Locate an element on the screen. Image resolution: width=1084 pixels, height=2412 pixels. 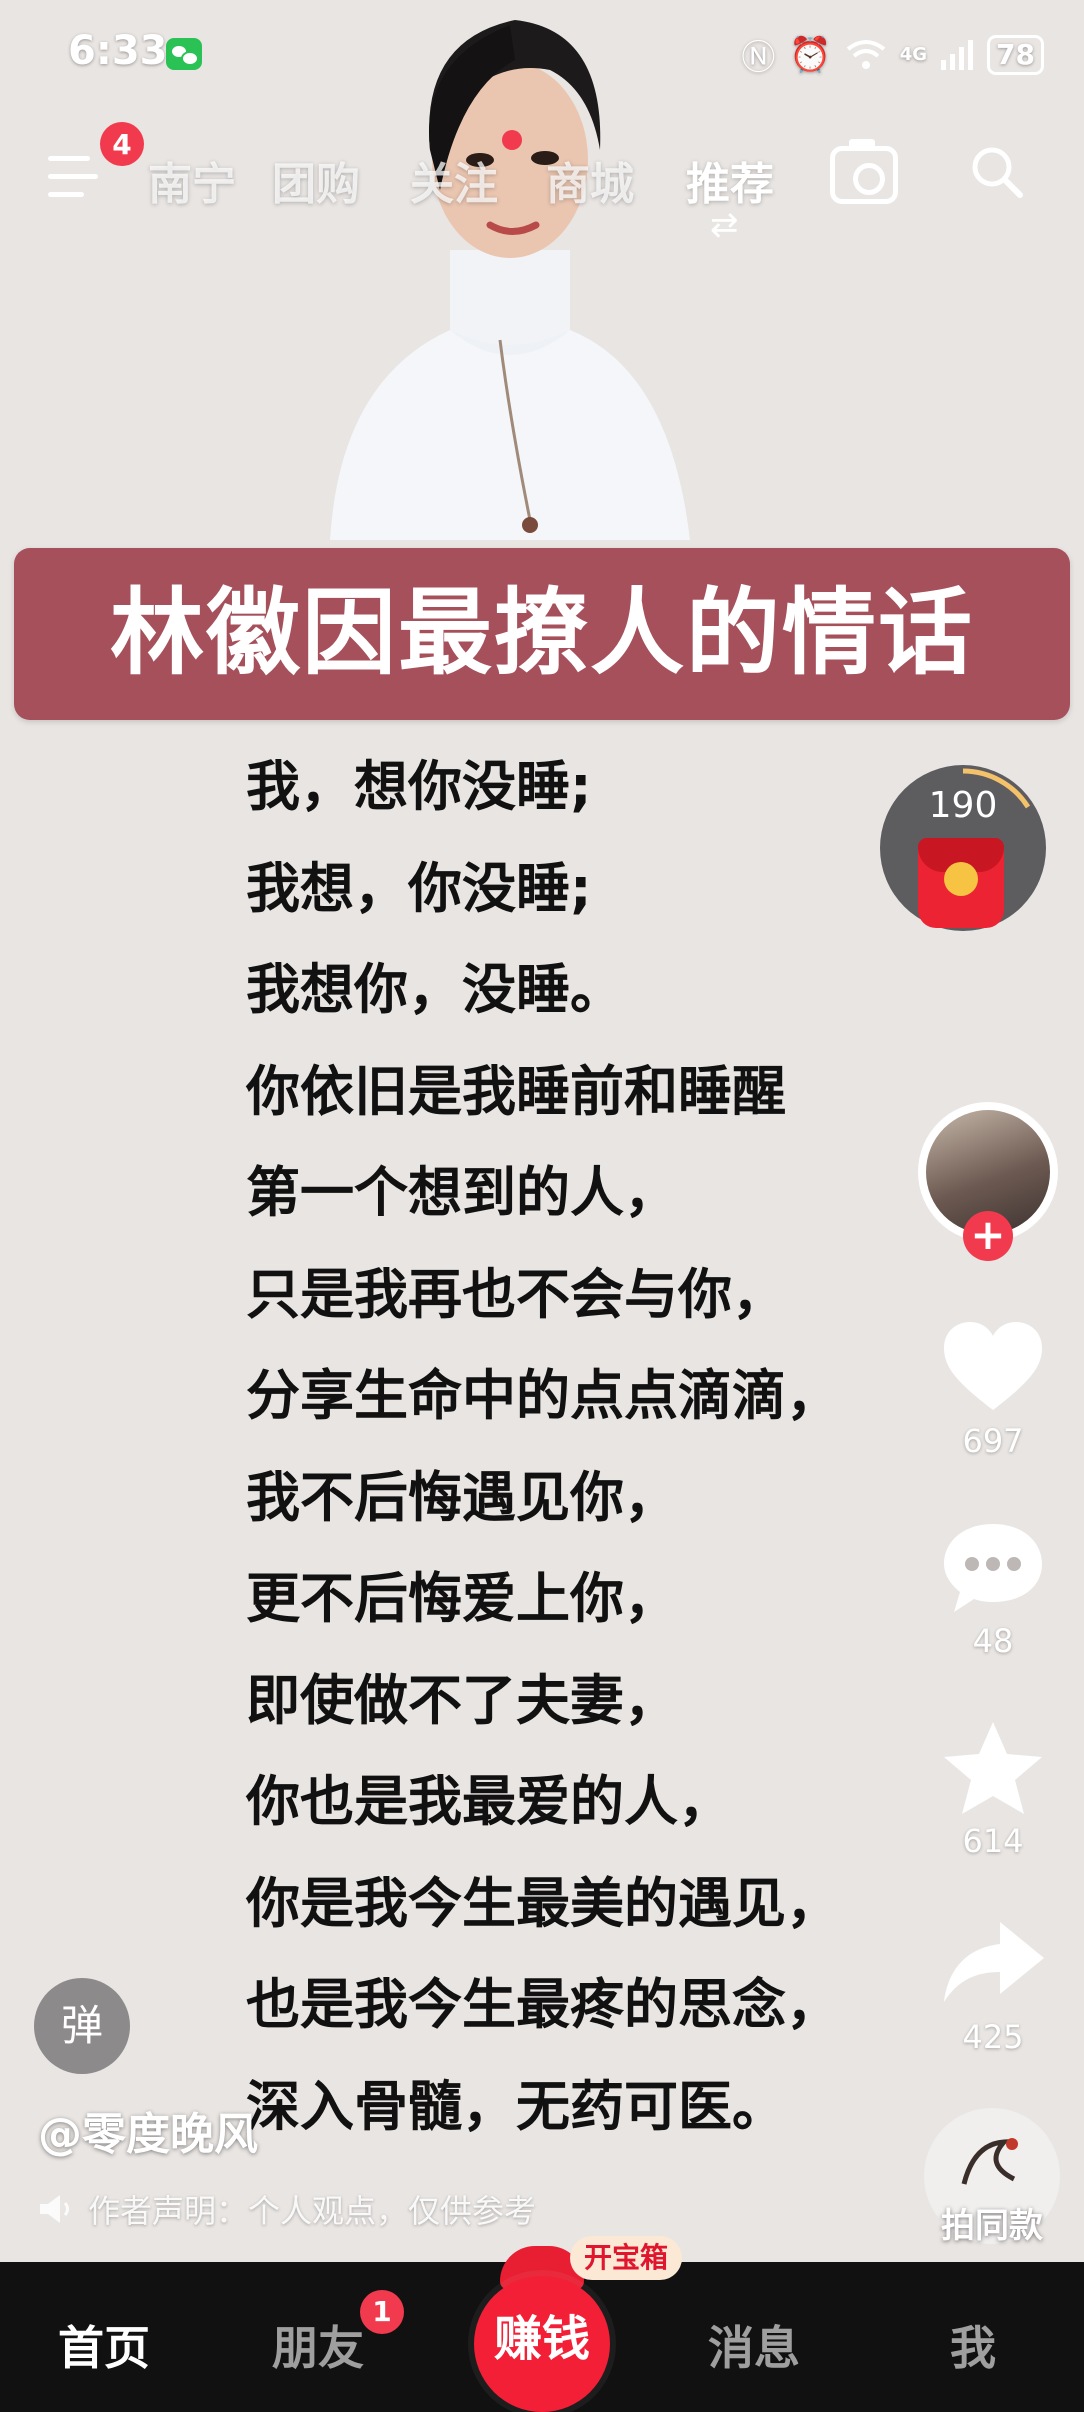
star-icon is located at coordinates (993, 1768).